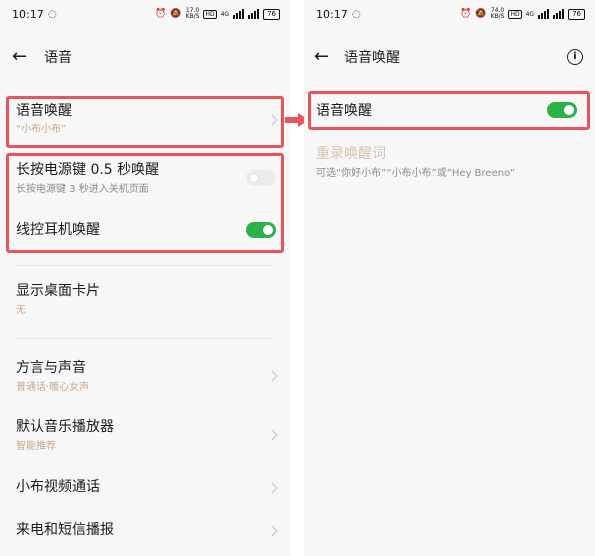 The image size is (595, 556). What do you see at coordinates (497, 13) in the screenshot?
I see `network-speed: 74.0 KB/S` at bounding box center [497, 13].